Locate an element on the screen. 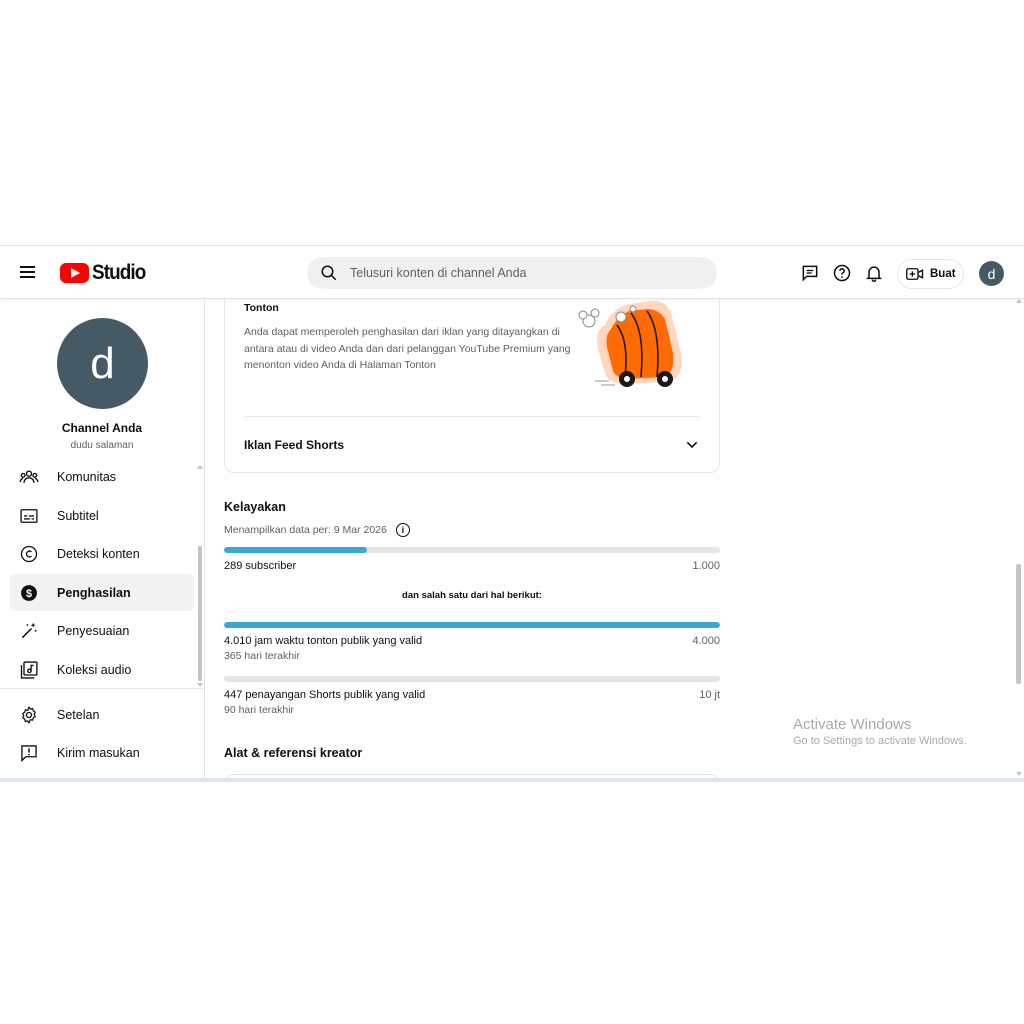 The width and height of the screenshot is (1024, 1024). audio-library-icon is located at coordinates (29, 670).